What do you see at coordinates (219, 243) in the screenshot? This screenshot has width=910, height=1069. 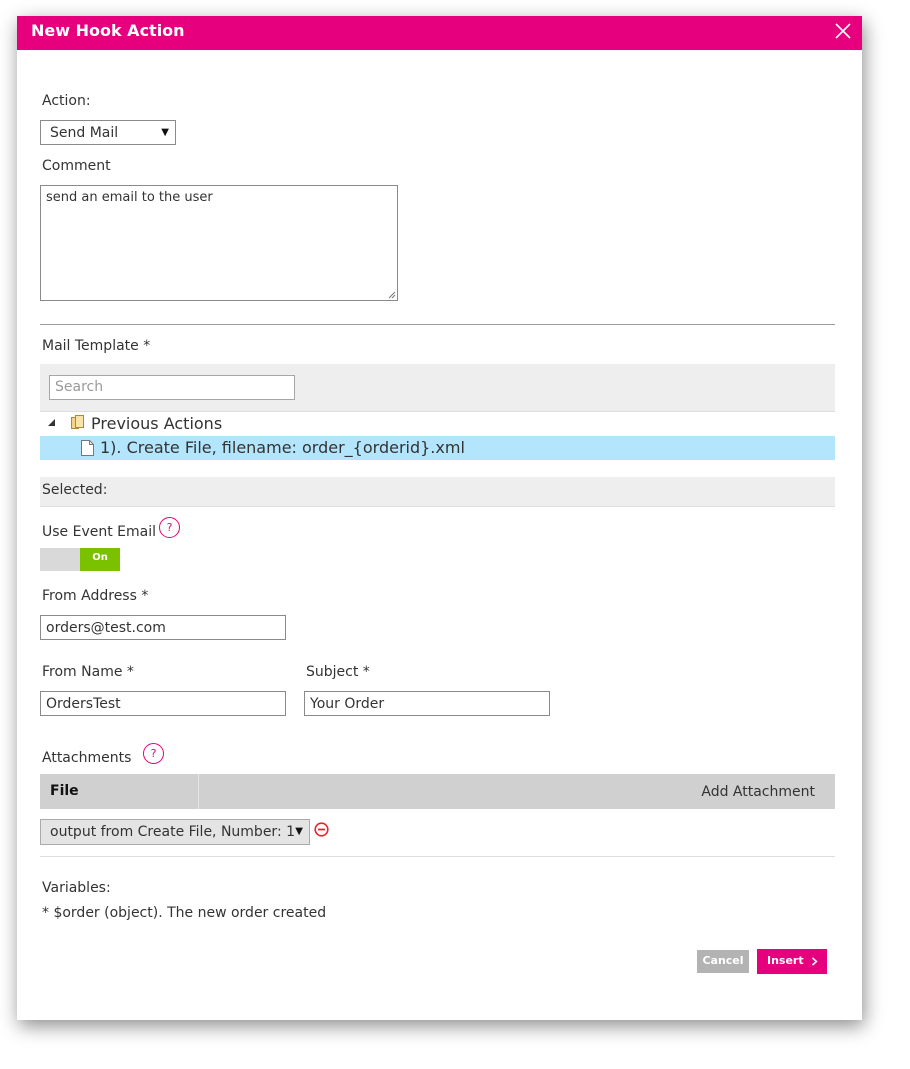 I see `comment-textarea: send an email to the user` at bounding box center [219, 243].